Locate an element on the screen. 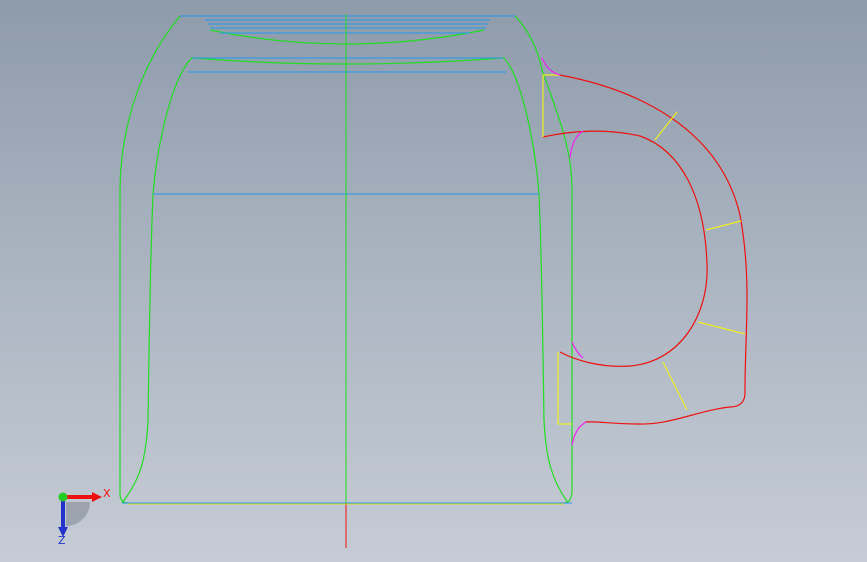  x-axis-label: X is located at coordinates (107, 493).